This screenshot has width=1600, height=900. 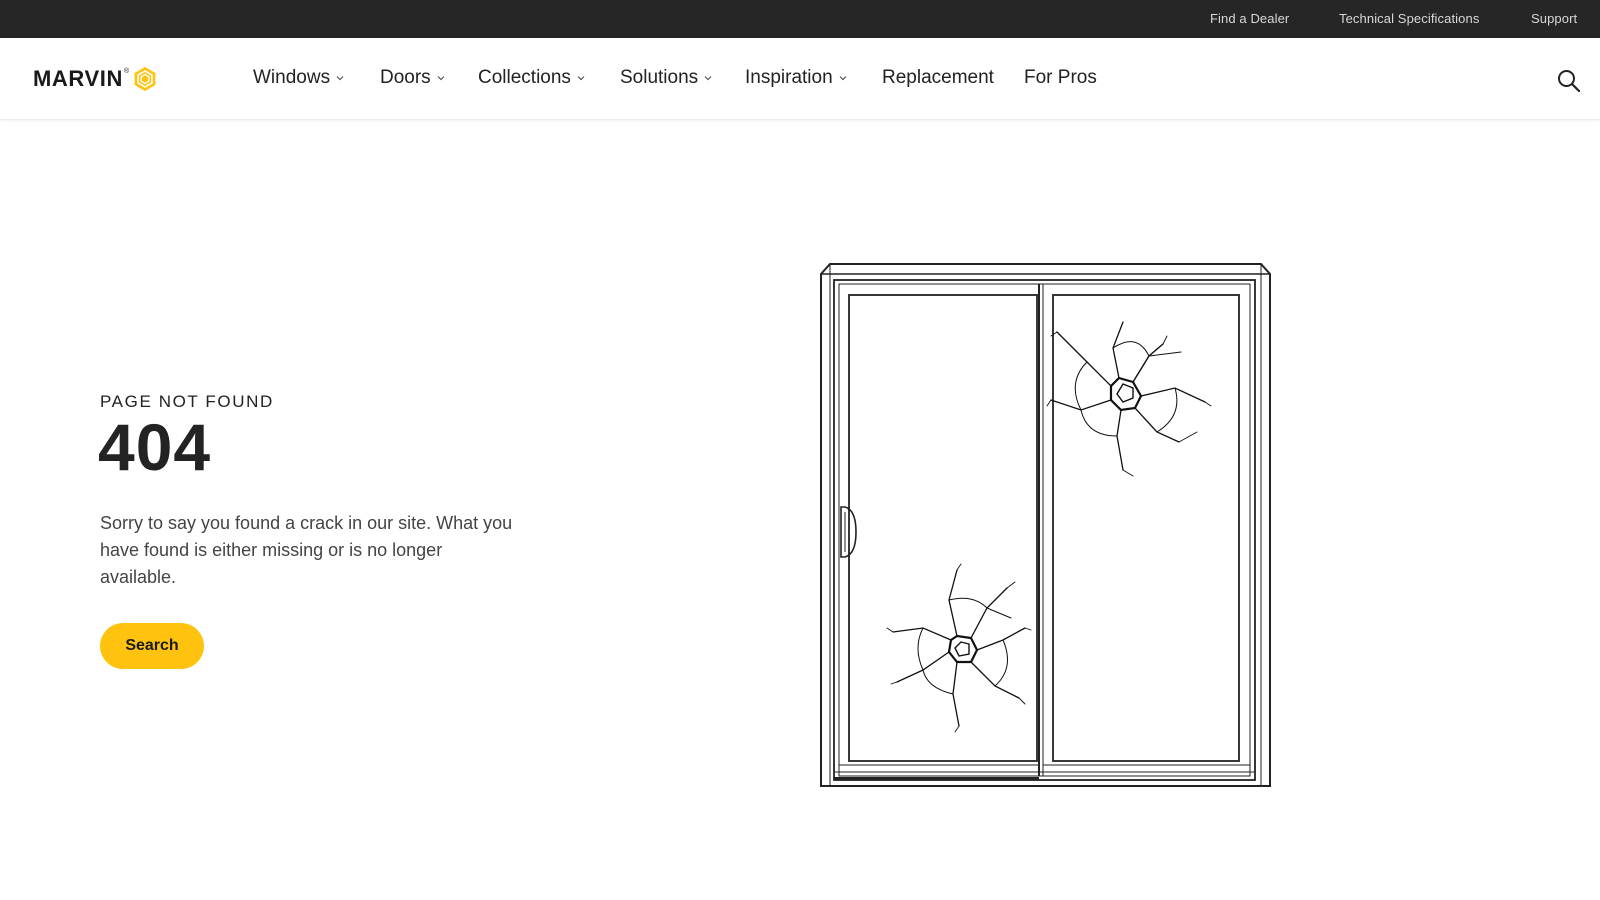 I want to click on nav-doors: Doors, so click(x=412, y=78).